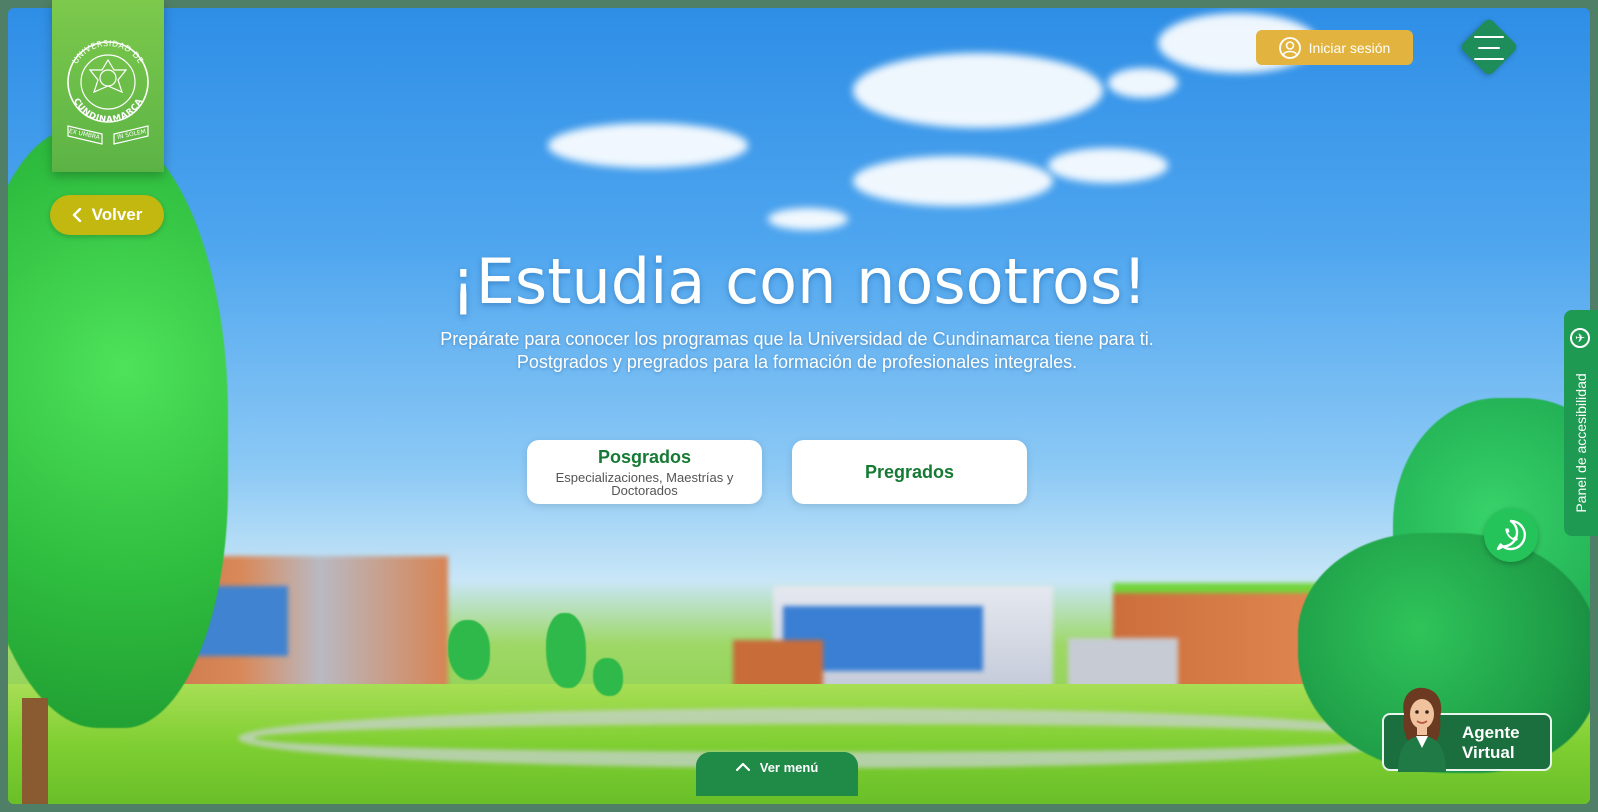 Image resolution: width=1598 pixels, height=812 pixels. I want to click on whatsapp-icon, so click(1511, 535).